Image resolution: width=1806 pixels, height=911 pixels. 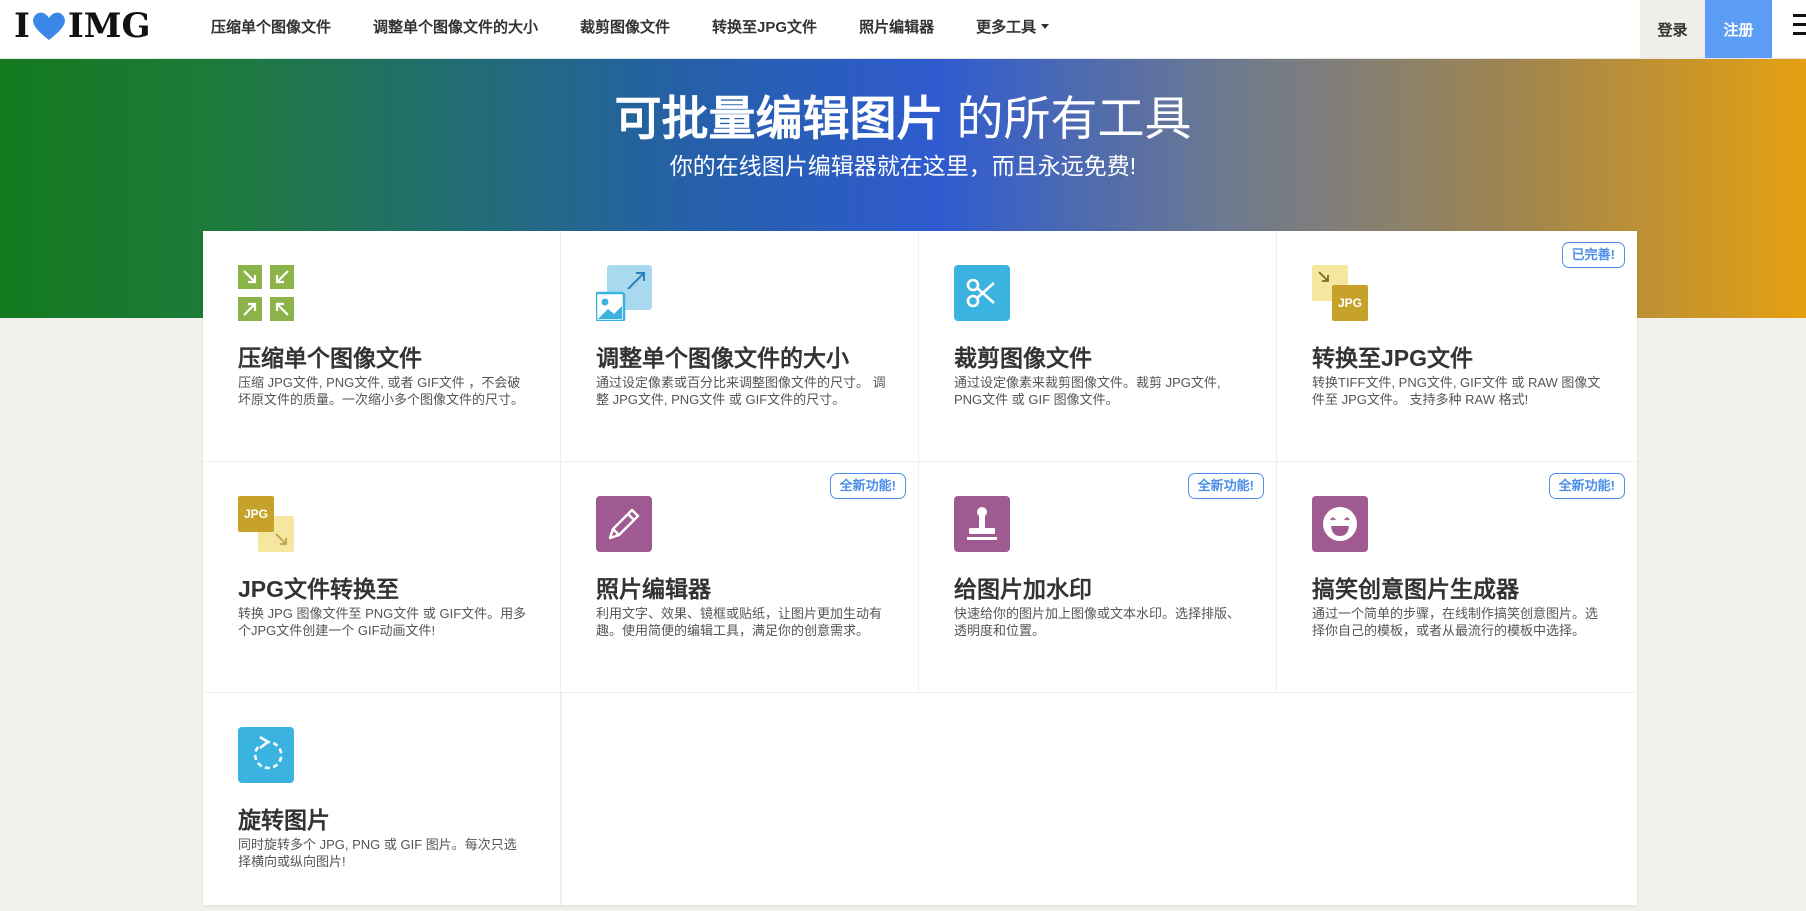 I want to click on rotate-icon, so click(x=266, y=755).